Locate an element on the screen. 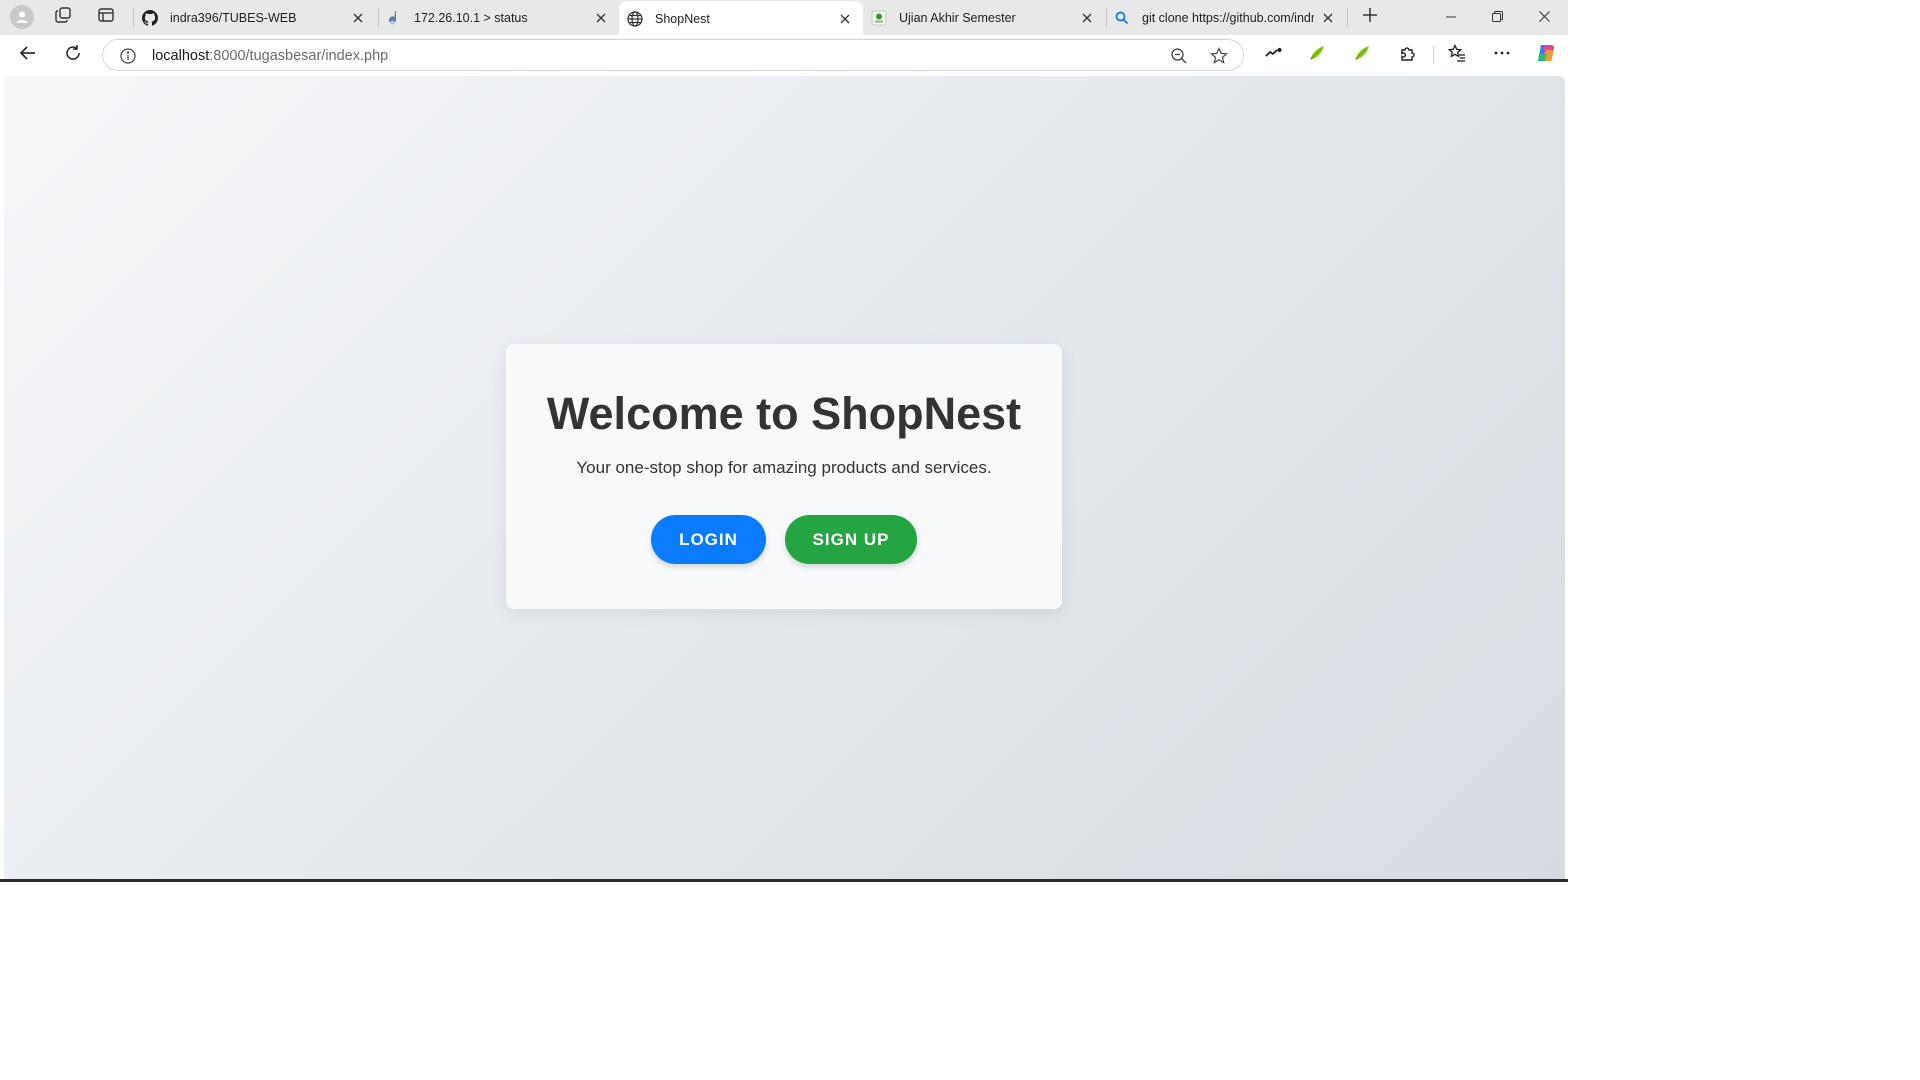 The height and width of the screenshot is (1080, 1920). back-arrow-icon is located at coordinates (28, 55).